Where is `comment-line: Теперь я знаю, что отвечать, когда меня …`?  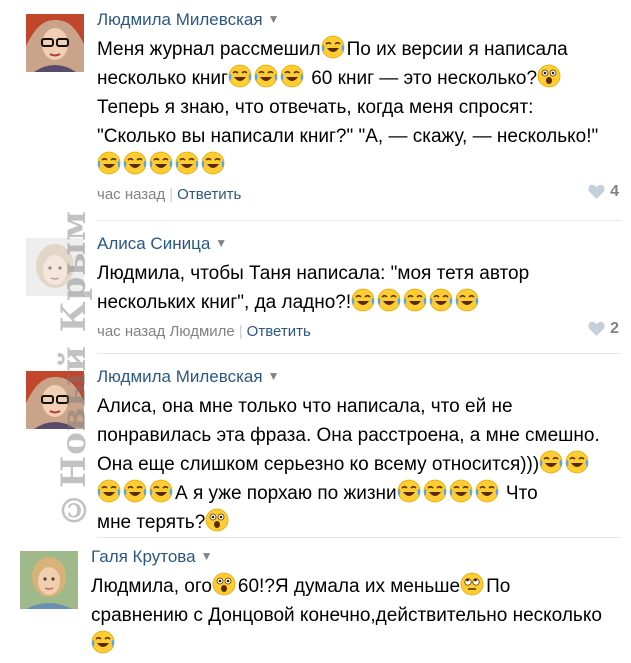 comment-line: Теперь я знаю, что отвечать, когда меня … is located at coordinates (359, 107).